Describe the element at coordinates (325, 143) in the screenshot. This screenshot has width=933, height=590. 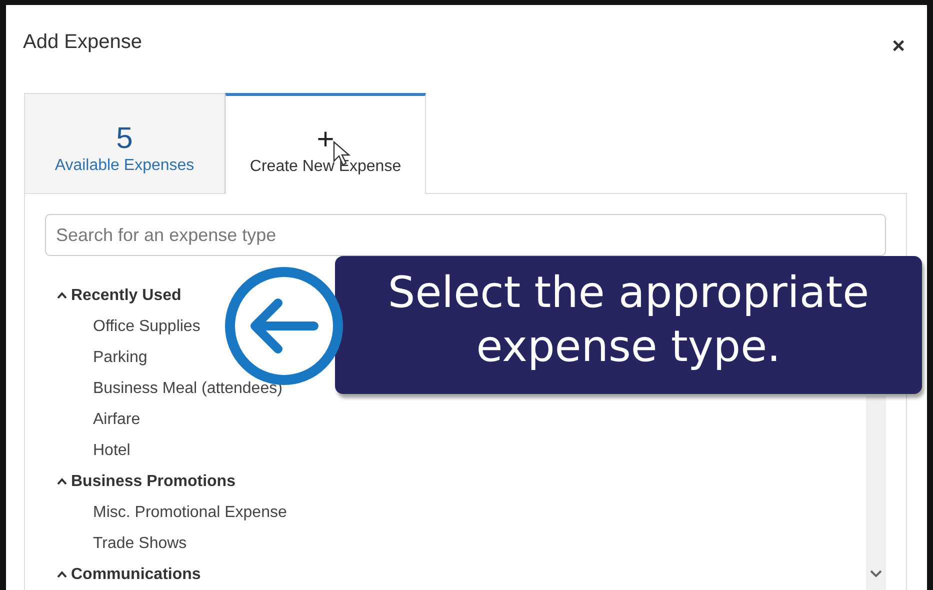
I see `tab: + Create New Expense` at that location.